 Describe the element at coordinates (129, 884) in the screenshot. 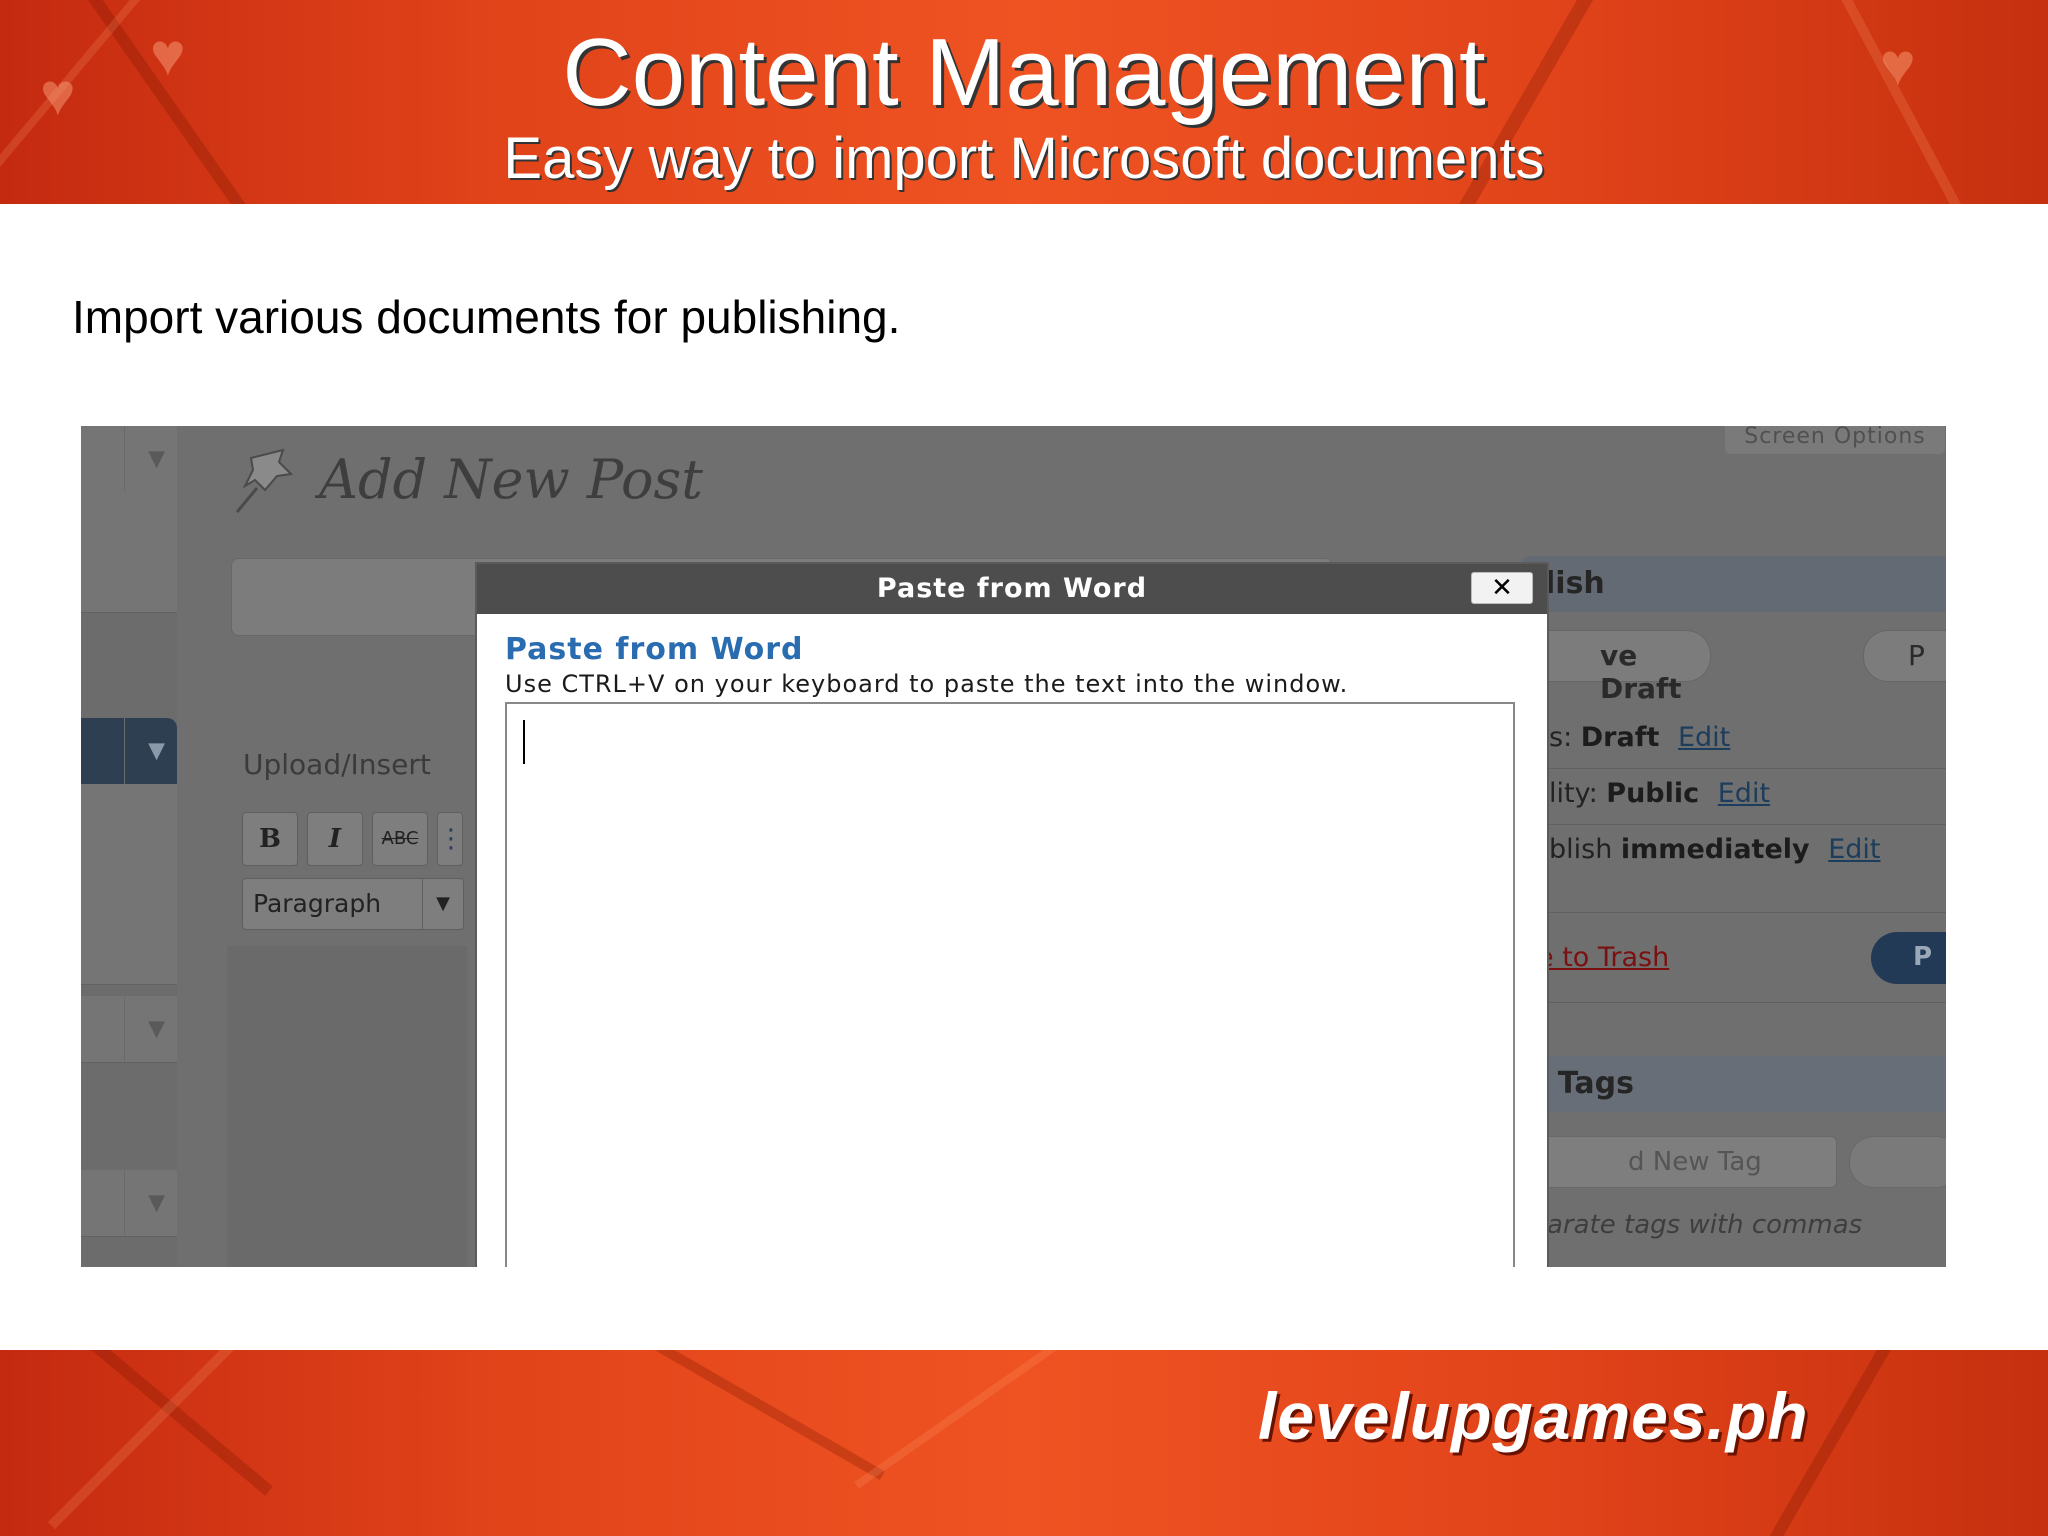

I see `sidebar-submenu` at that location.